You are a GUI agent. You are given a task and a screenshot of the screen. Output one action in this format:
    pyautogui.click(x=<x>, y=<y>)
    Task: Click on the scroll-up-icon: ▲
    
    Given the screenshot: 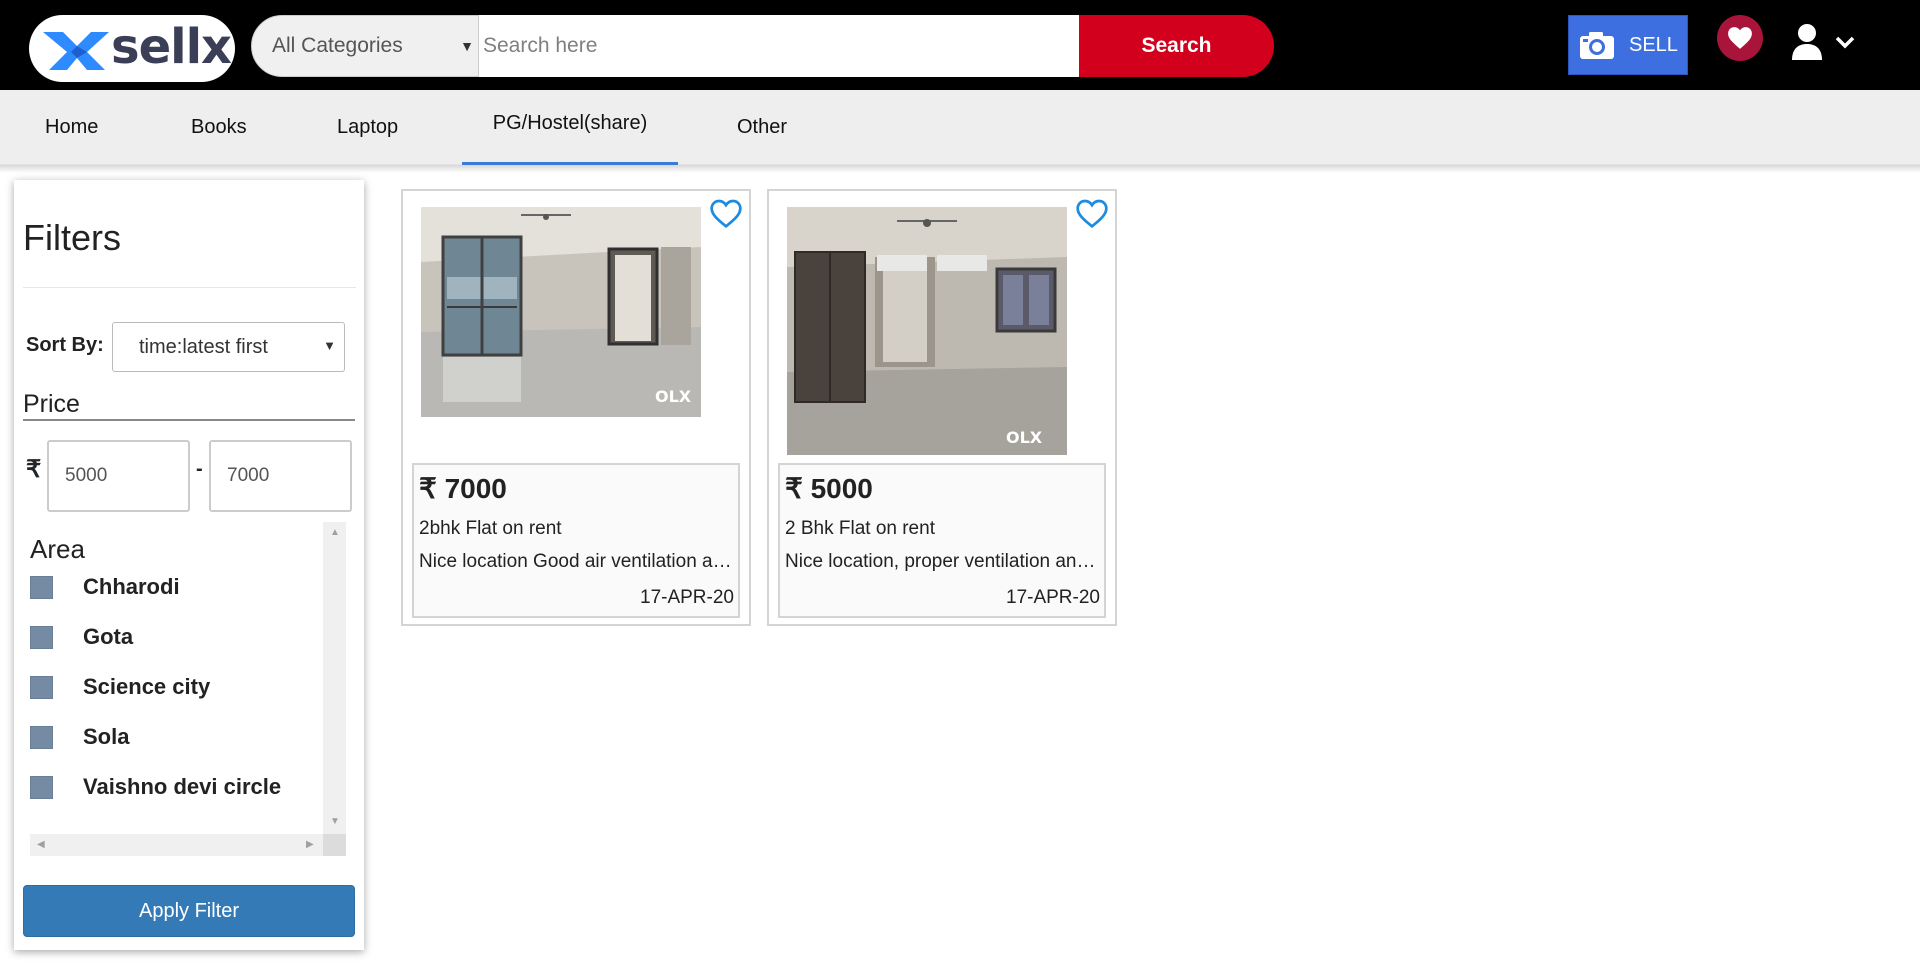 What is the action you would take?
    pyautogui.click(x=335, y=532)
    